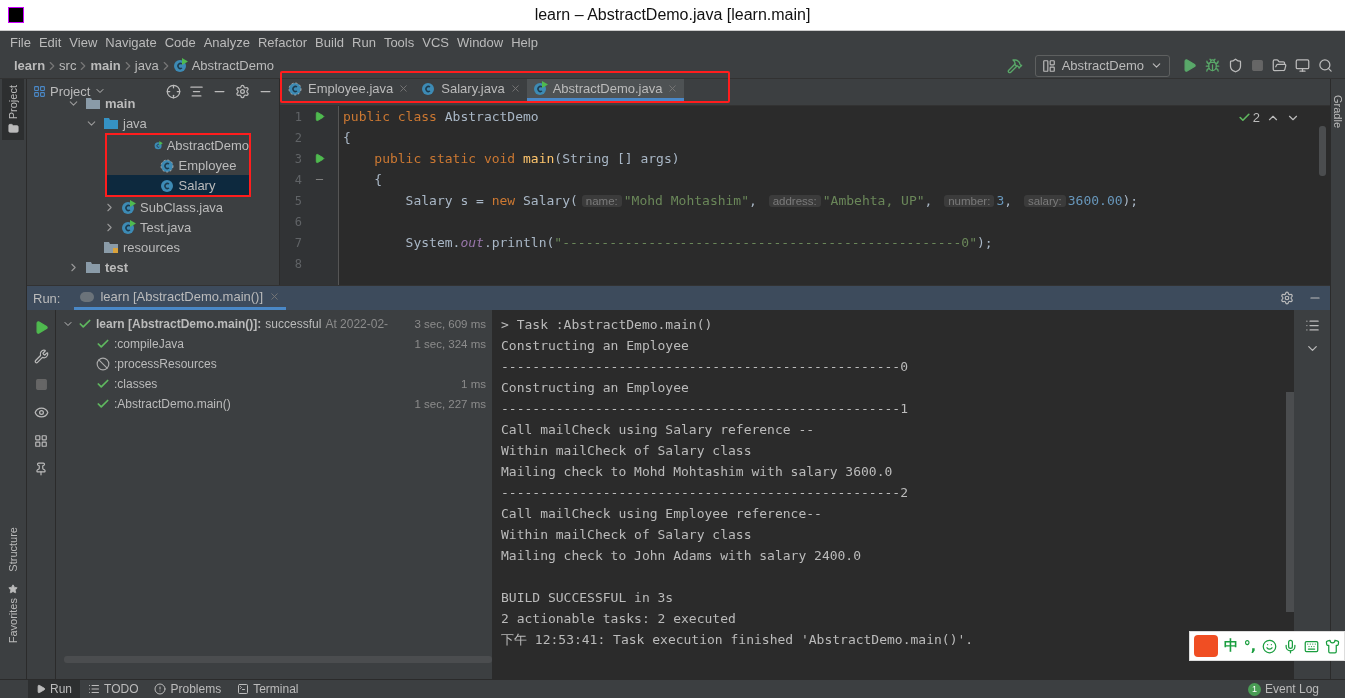 The image size is (1345, 698). I want to click on tree-item: resources, so click(153, 247).